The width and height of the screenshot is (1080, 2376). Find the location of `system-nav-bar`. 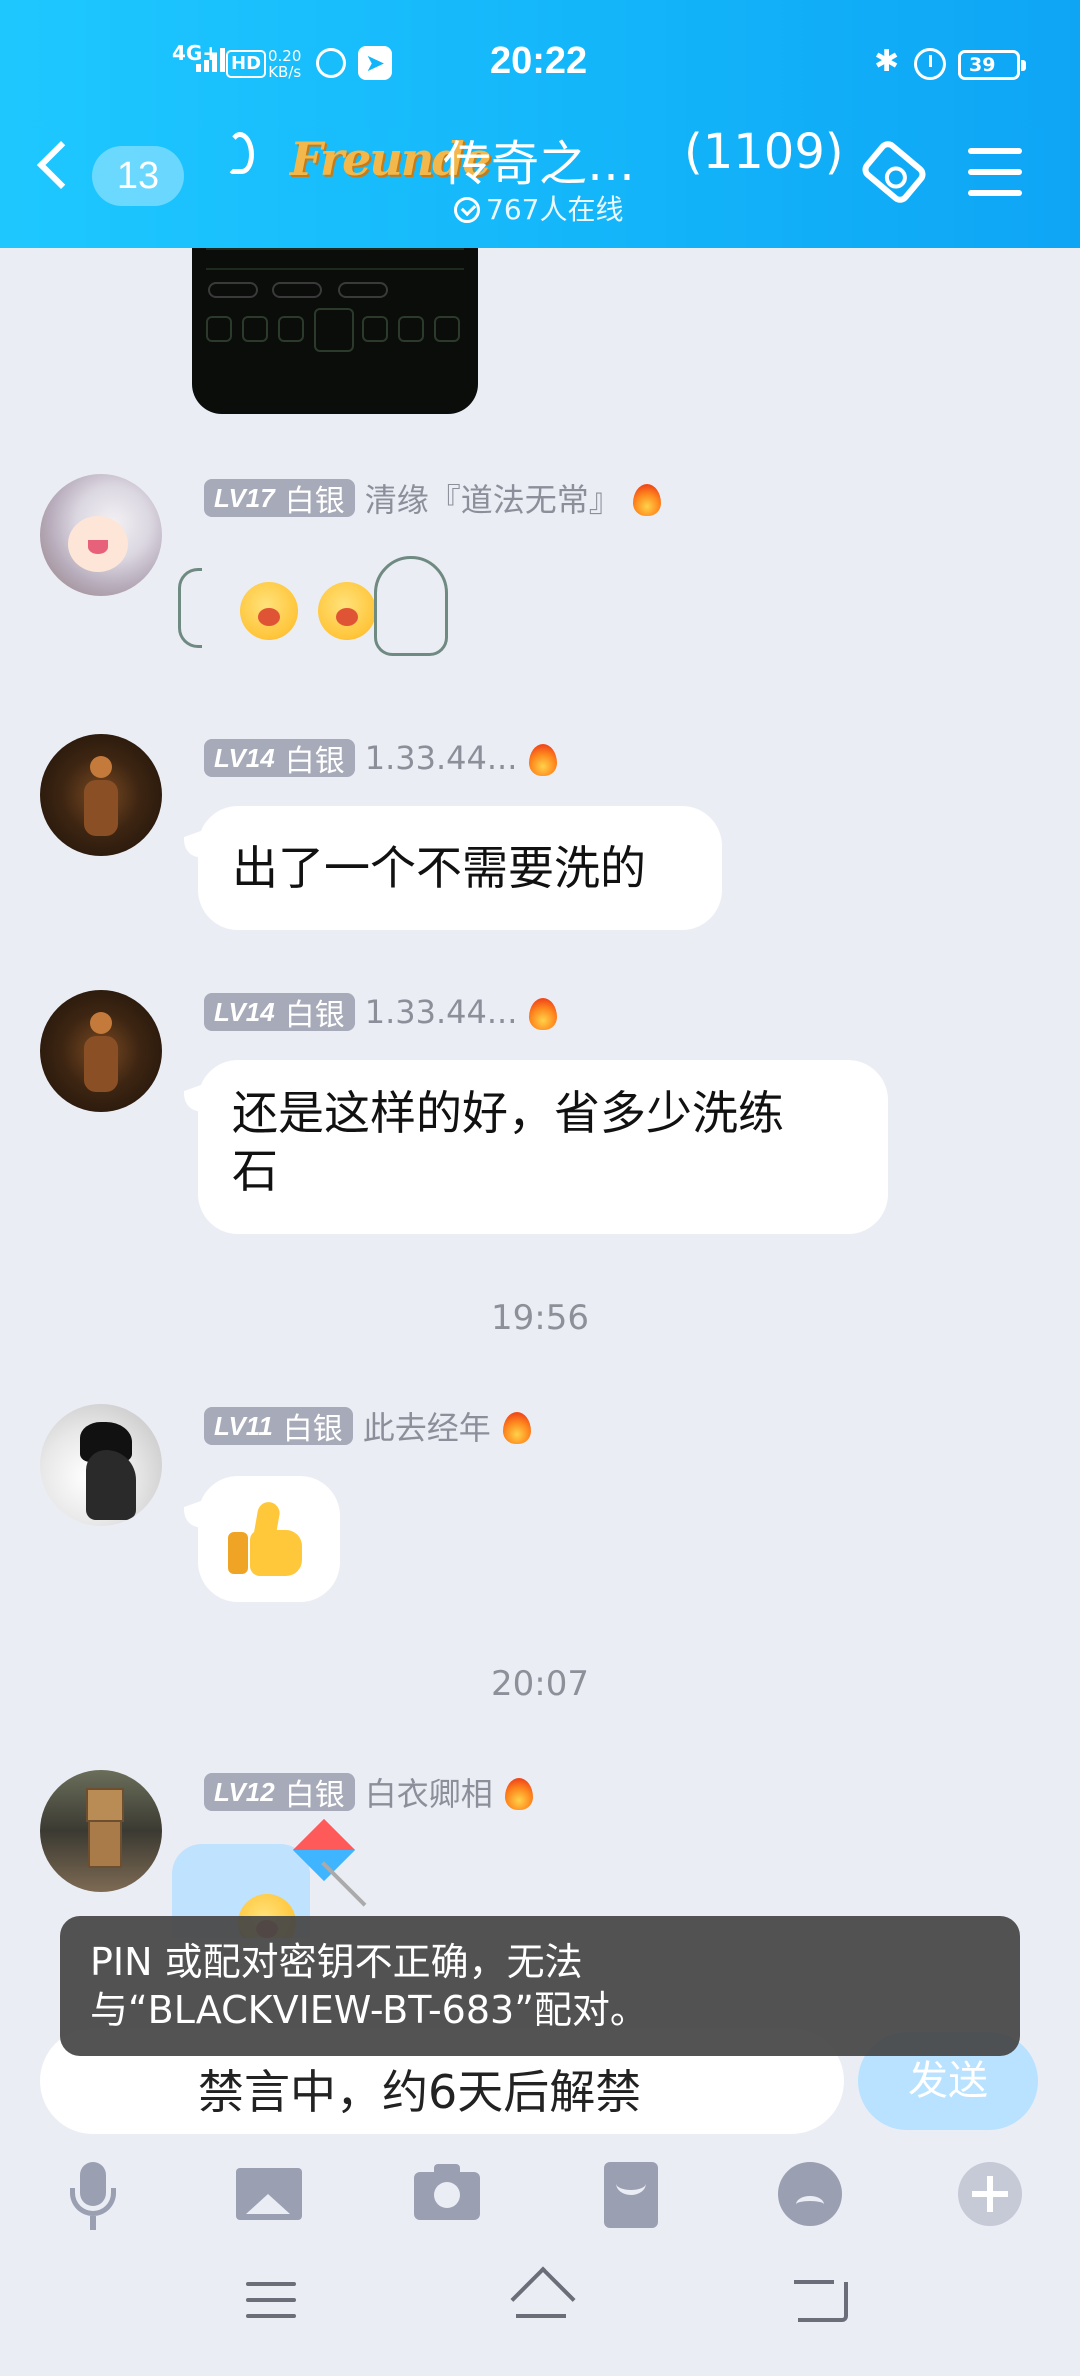

system-nav-bar is located at coordinates (540, 2316).